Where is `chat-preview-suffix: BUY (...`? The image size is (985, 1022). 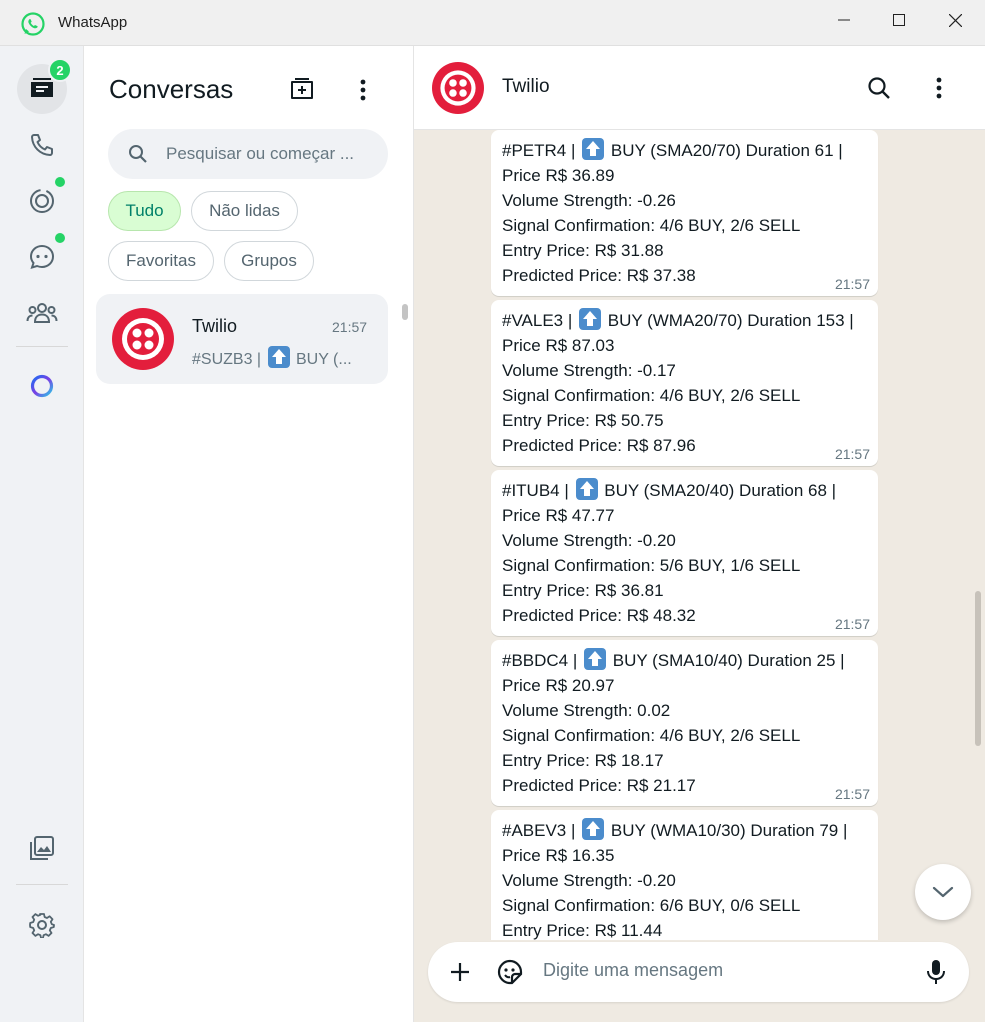
chat-preview-suffix: BUY (... is located at coordinates (323, 359).